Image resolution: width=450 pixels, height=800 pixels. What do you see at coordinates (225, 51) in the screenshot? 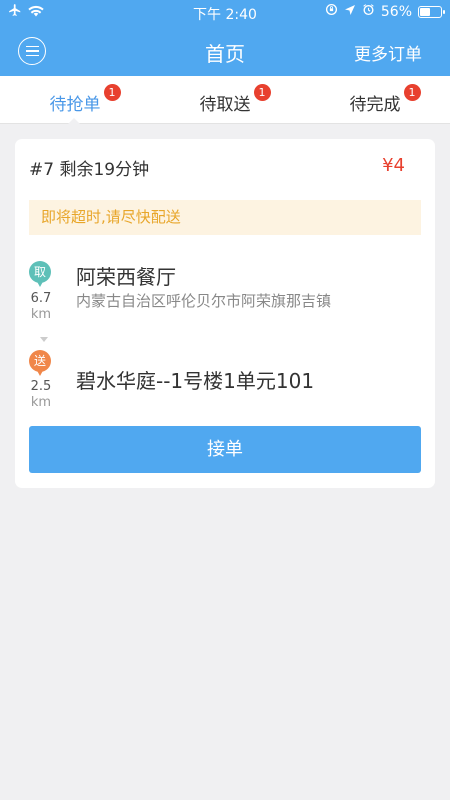
I see `nav-bar: 首页 更多订单` at bounding box center [225, 51].